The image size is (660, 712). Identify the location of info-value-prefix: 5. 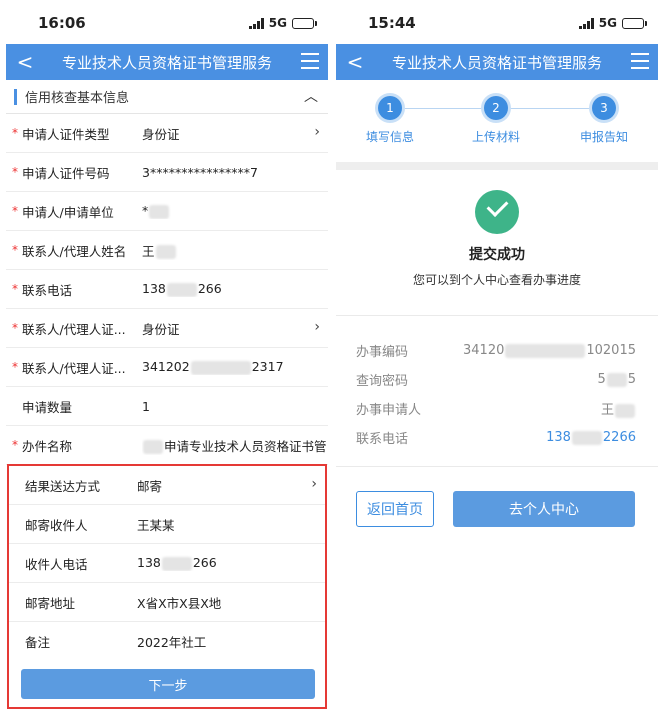
(601, 379).